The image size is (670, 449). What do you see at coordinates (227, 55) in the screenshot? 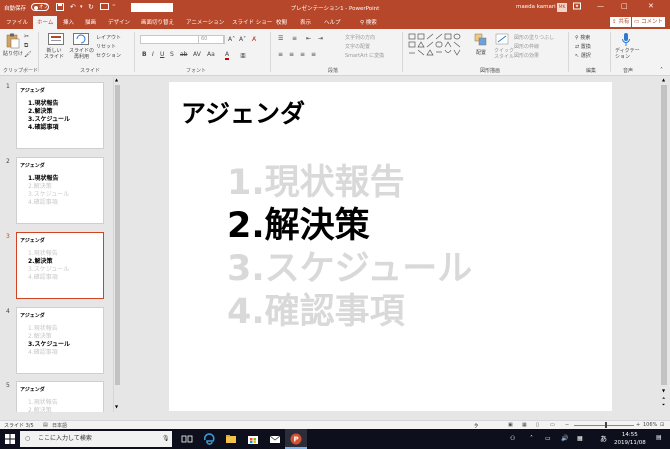
I see `font-color-icon: A` at bounding box center [227, 55].